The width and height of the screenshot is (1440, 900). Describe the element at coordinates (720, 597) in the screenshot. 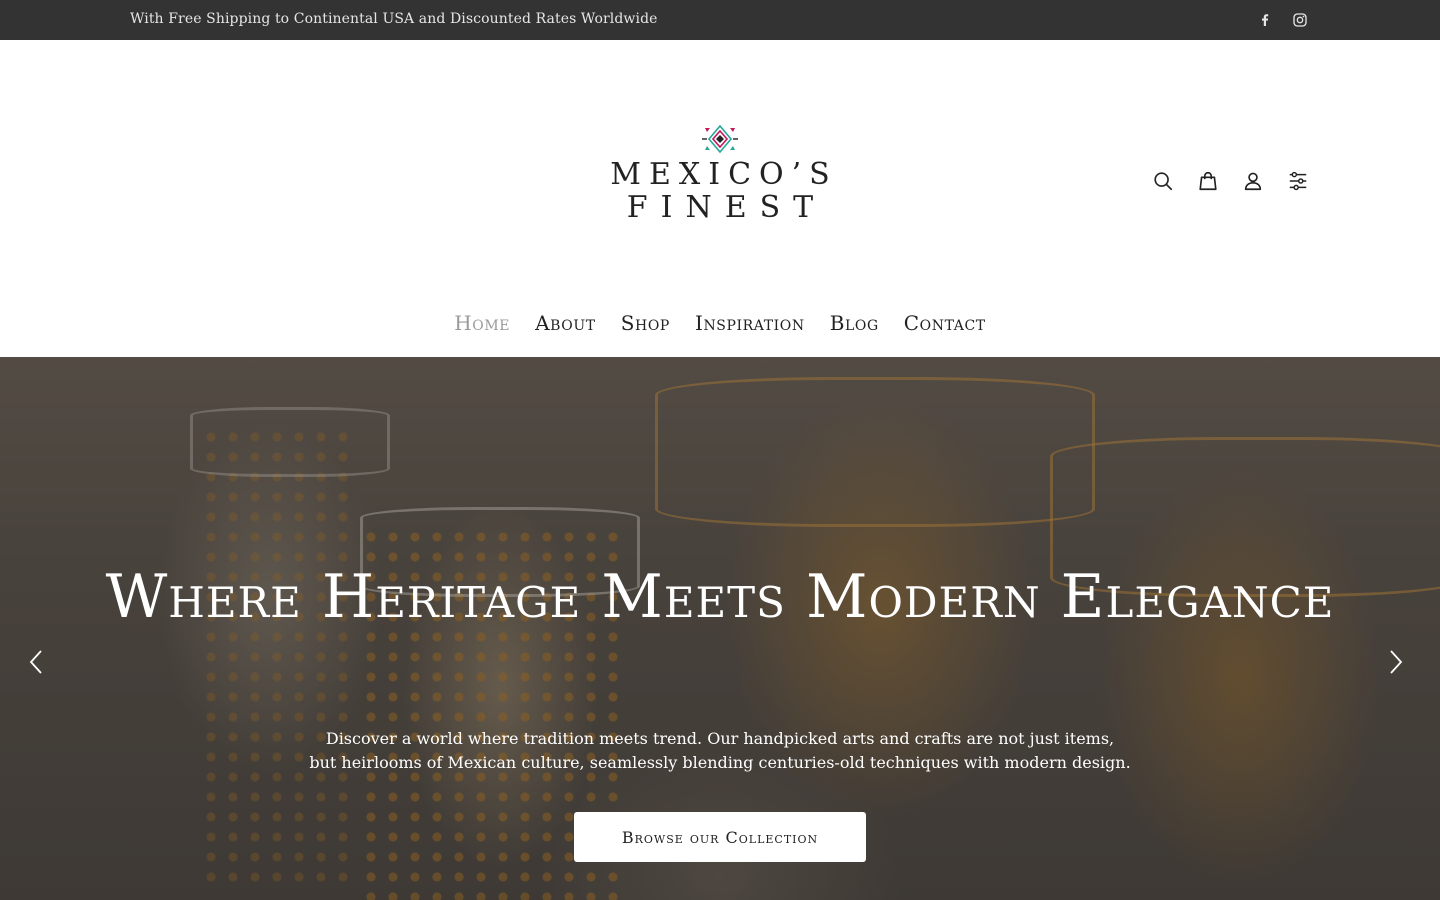

I see `hero-title: Where Heritage Meets Modern Elegance` at that location.